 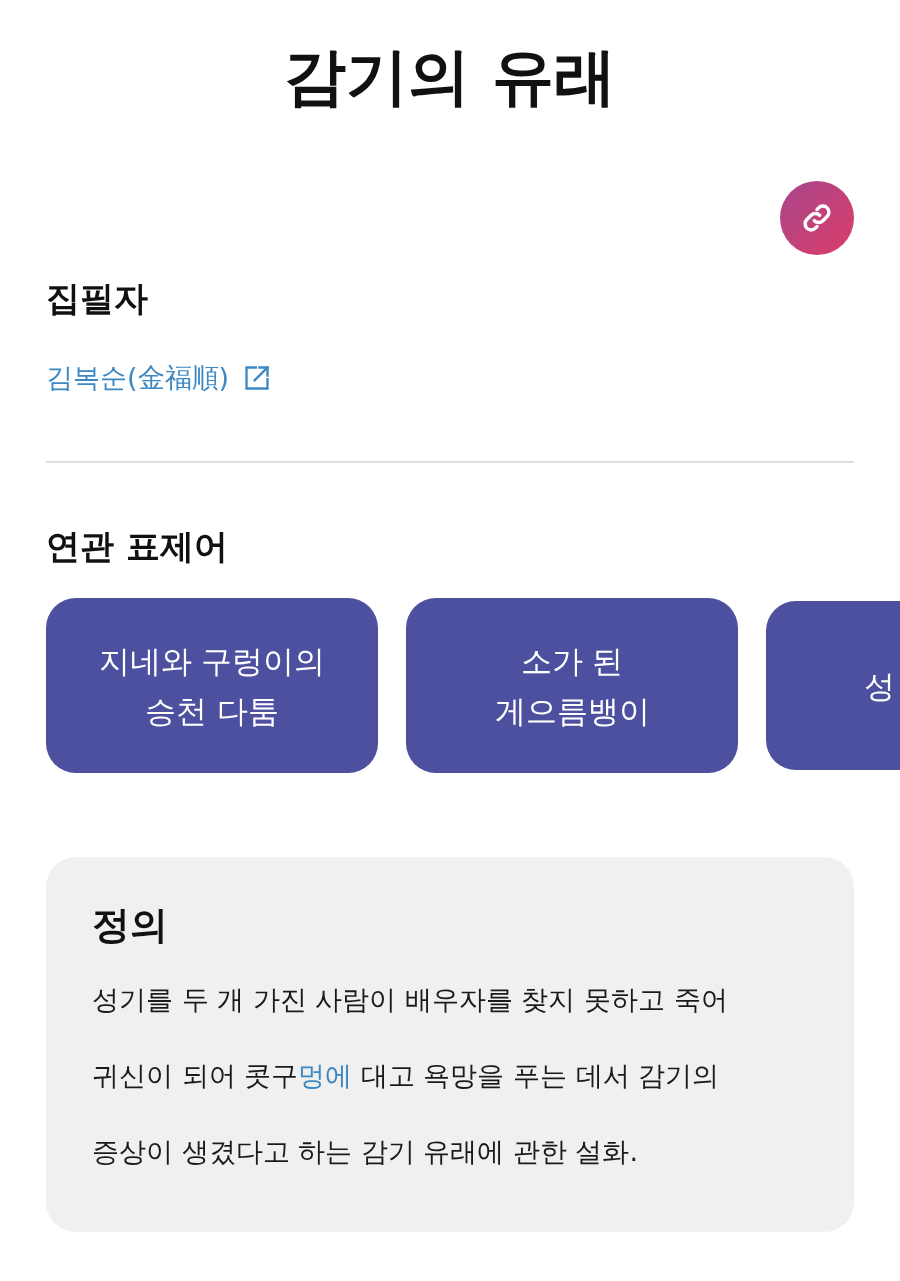 I want to click on external-link-icon, so click(x=257, y=378).